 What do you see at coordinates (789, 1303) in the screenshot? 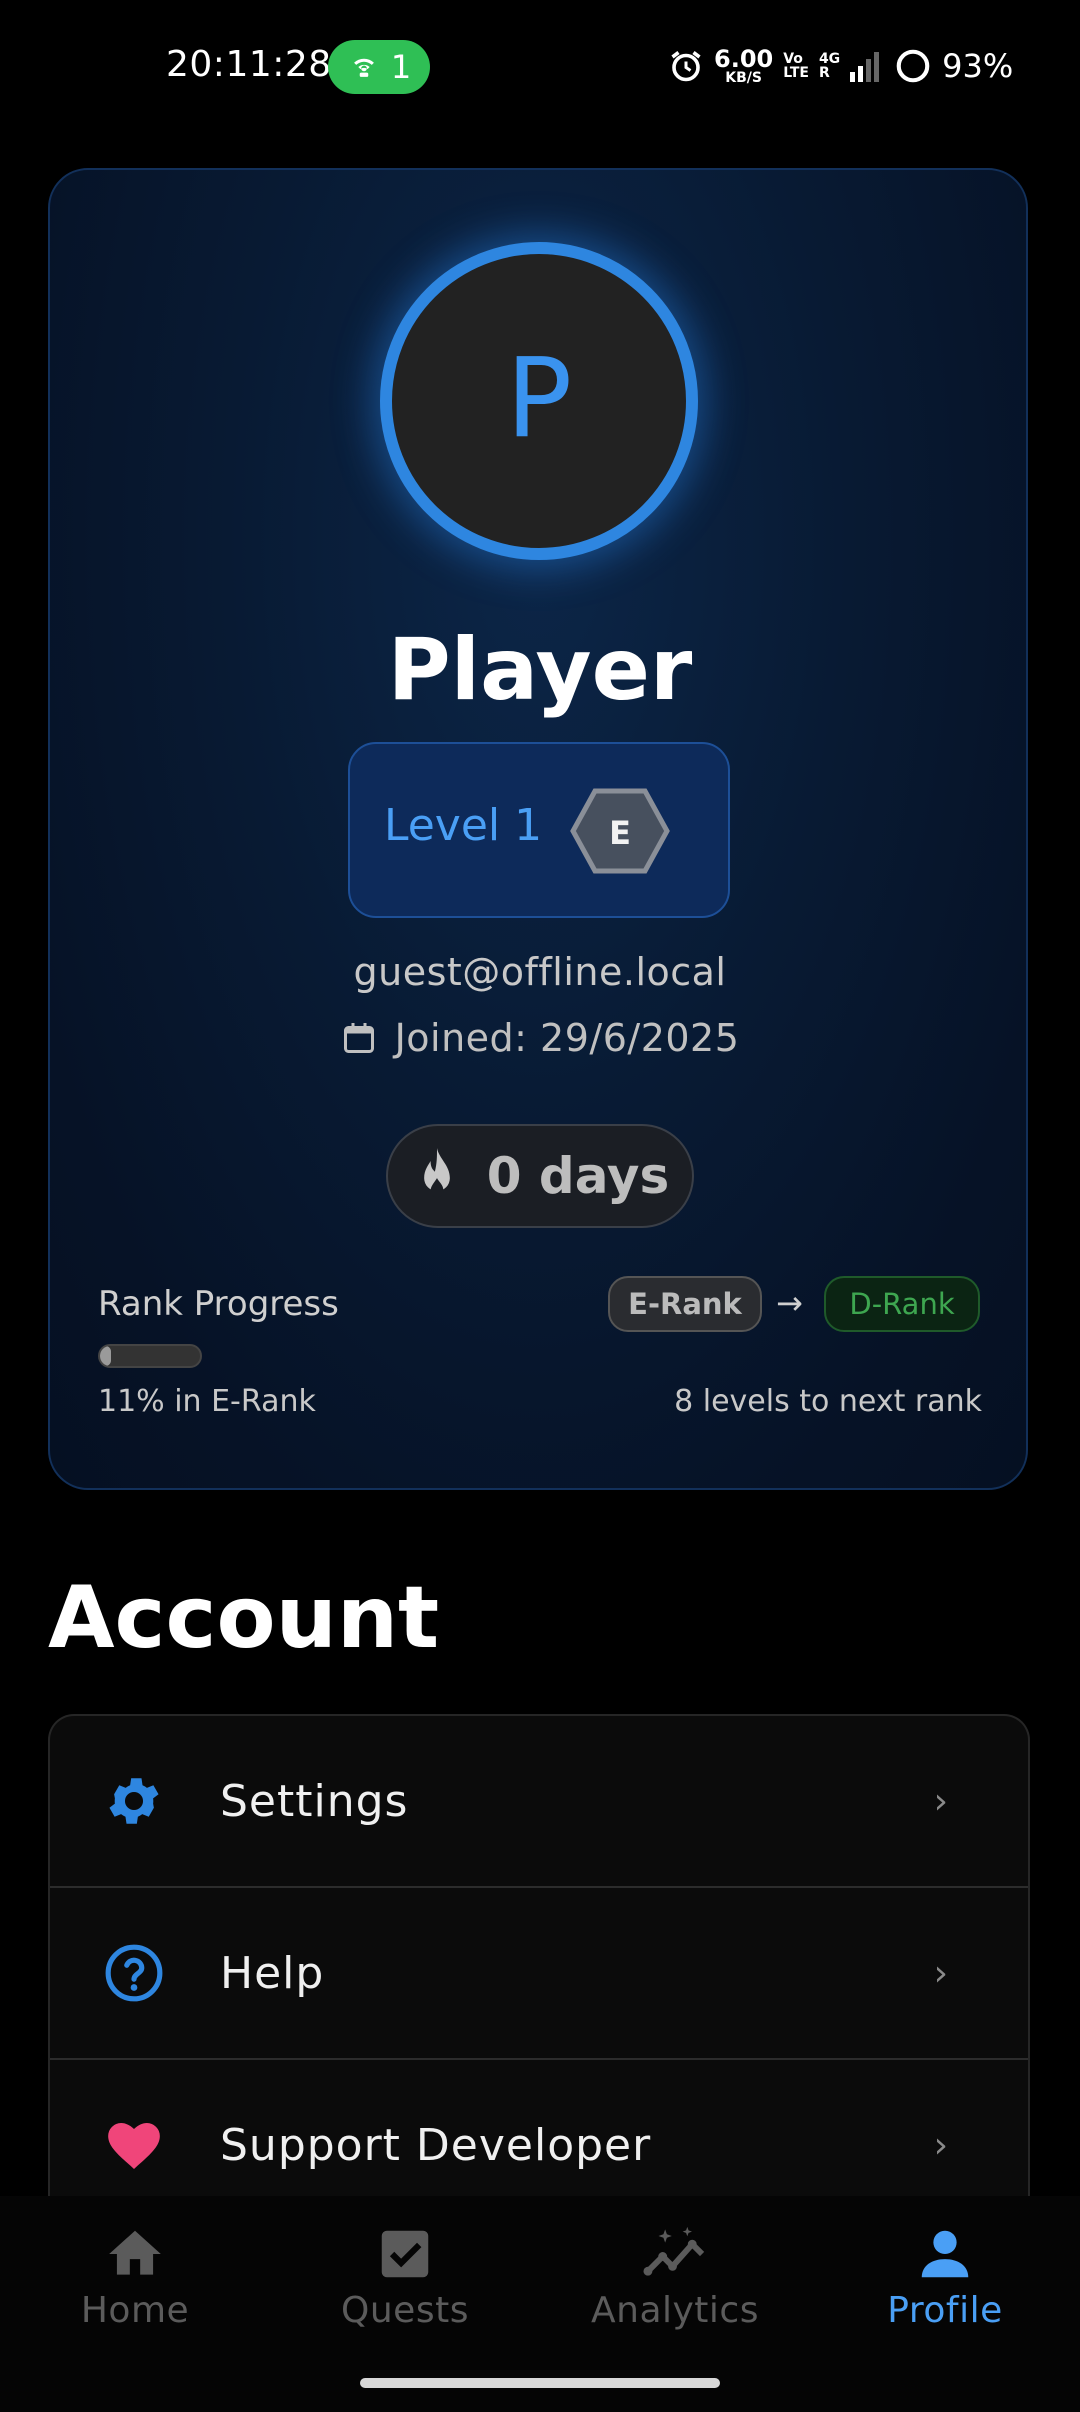
I see `rank-arrow-icon: →` at bounding box center [789, 1303].